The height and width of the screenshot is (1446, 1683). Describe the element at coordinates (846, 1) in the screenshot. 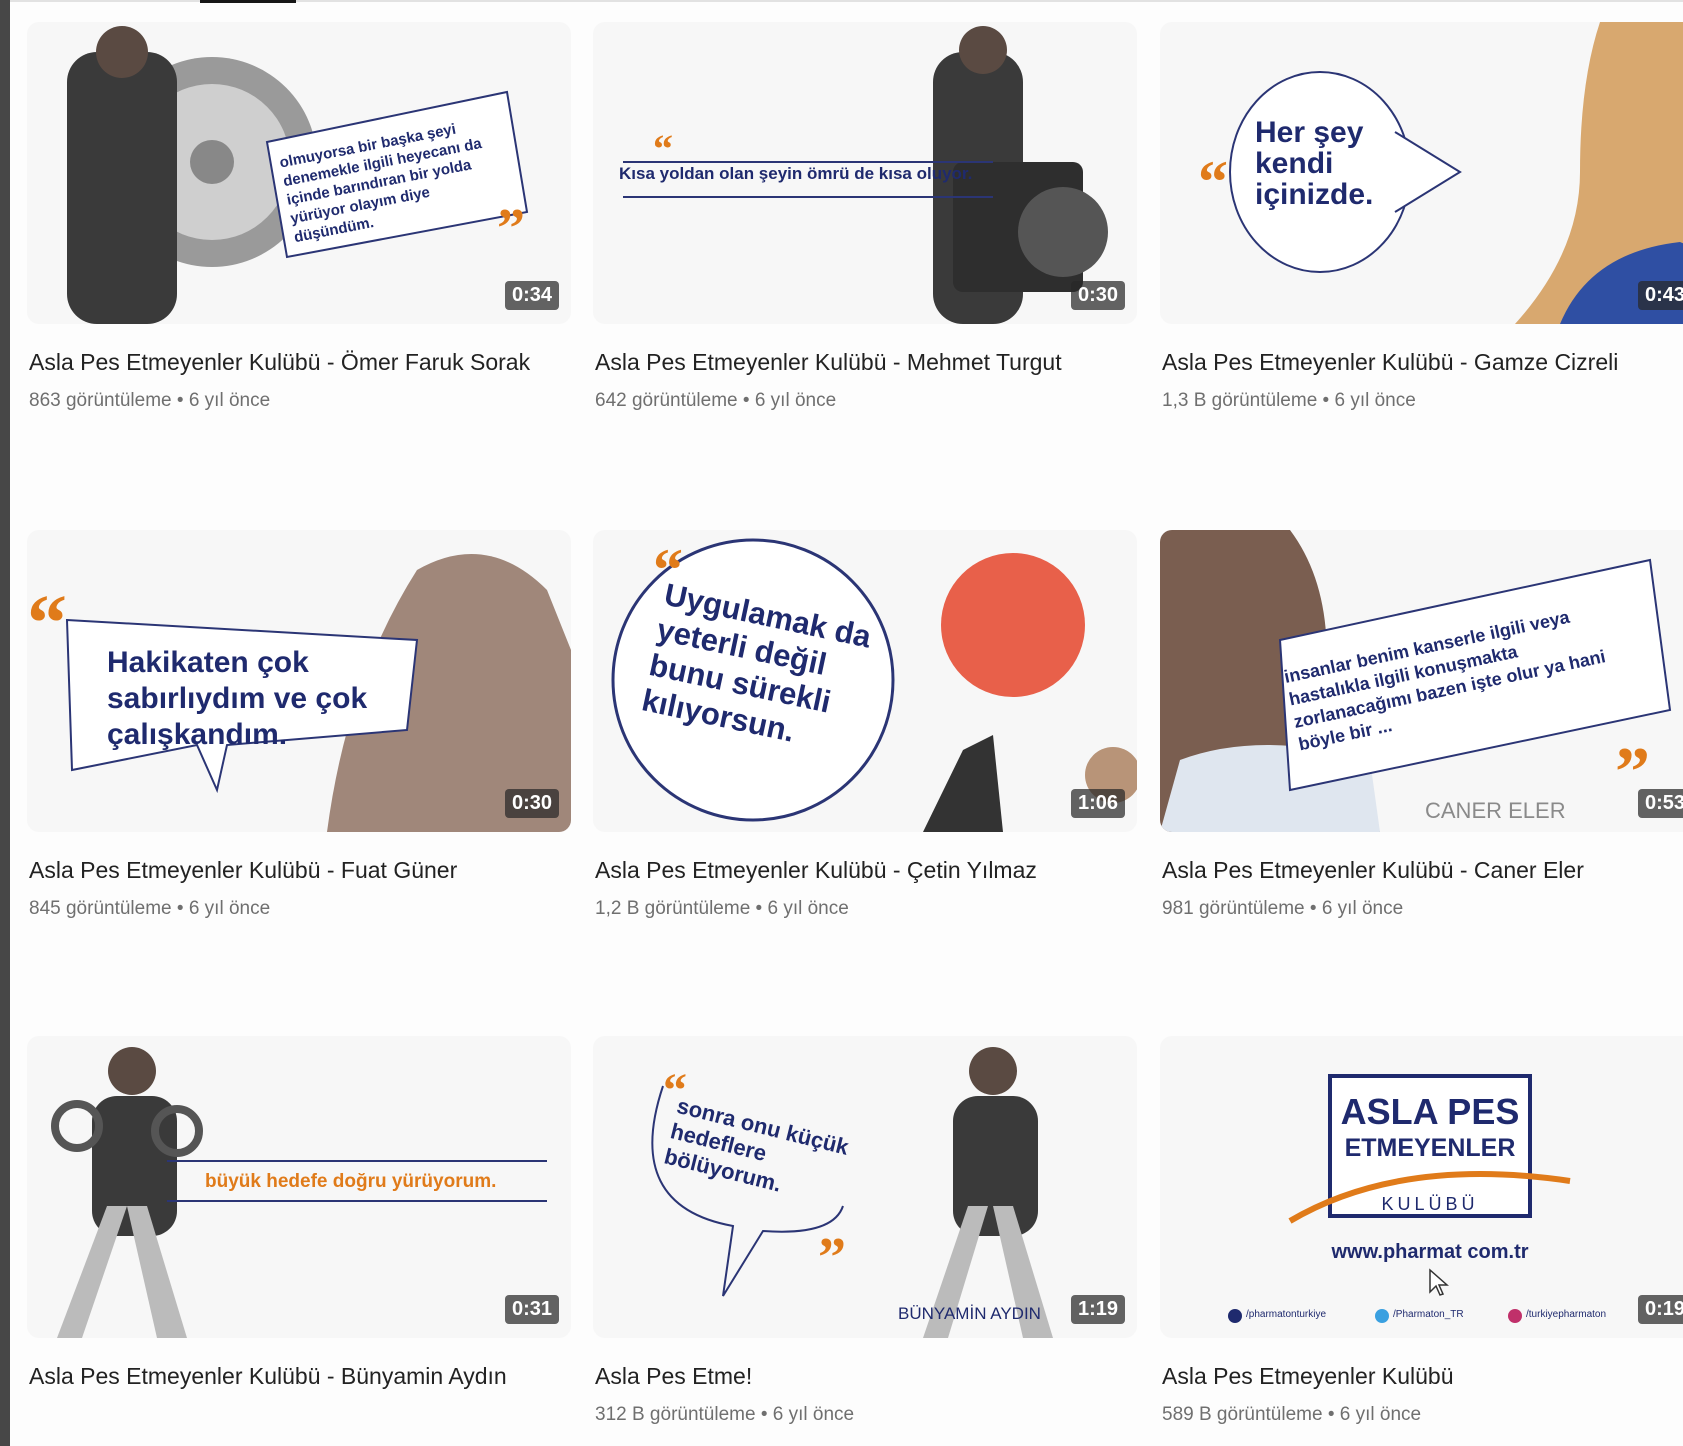

I see `tab-underline-bar` at that location.